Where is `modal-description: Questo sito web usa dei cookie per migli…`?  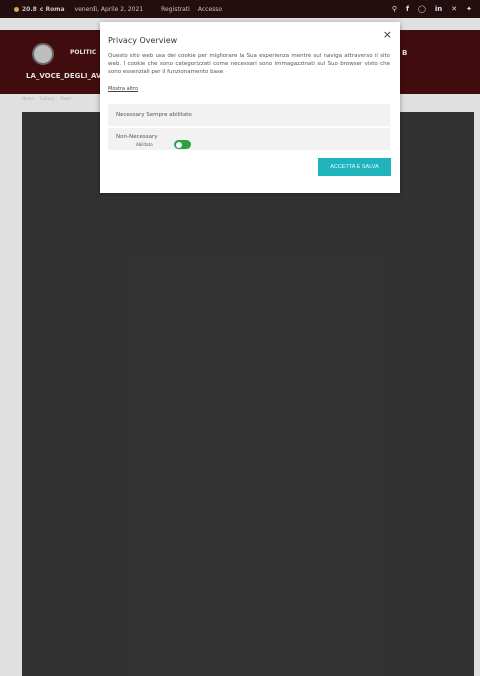
modal-description: Questo sito web usa dei cookie per migli… is located at coordinates (249, 64).